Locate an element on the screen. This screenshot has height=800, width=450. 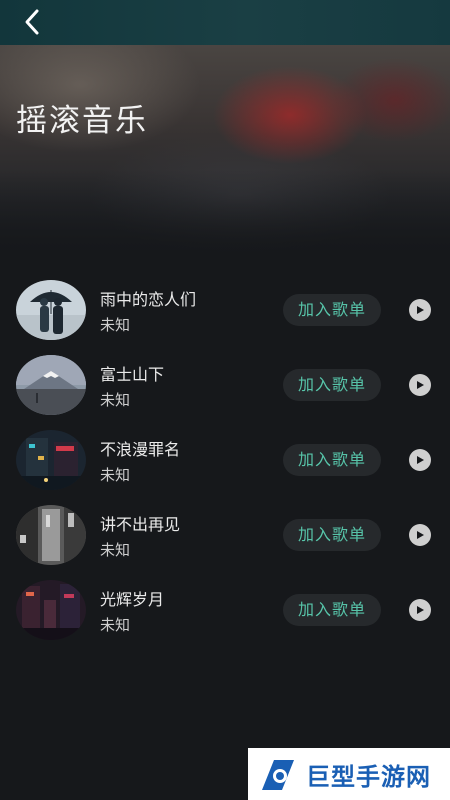
top-bar is located at coordinates (225, 22).